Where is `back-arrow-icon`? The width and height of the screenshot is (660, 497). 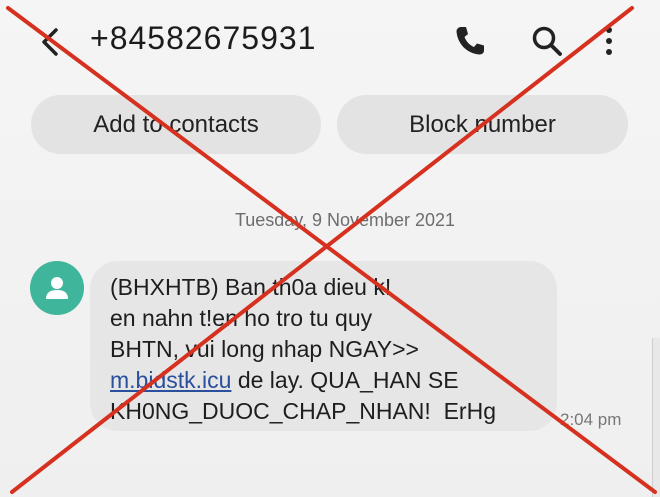 back-arrow-icon is located at coordinates (50, 42).